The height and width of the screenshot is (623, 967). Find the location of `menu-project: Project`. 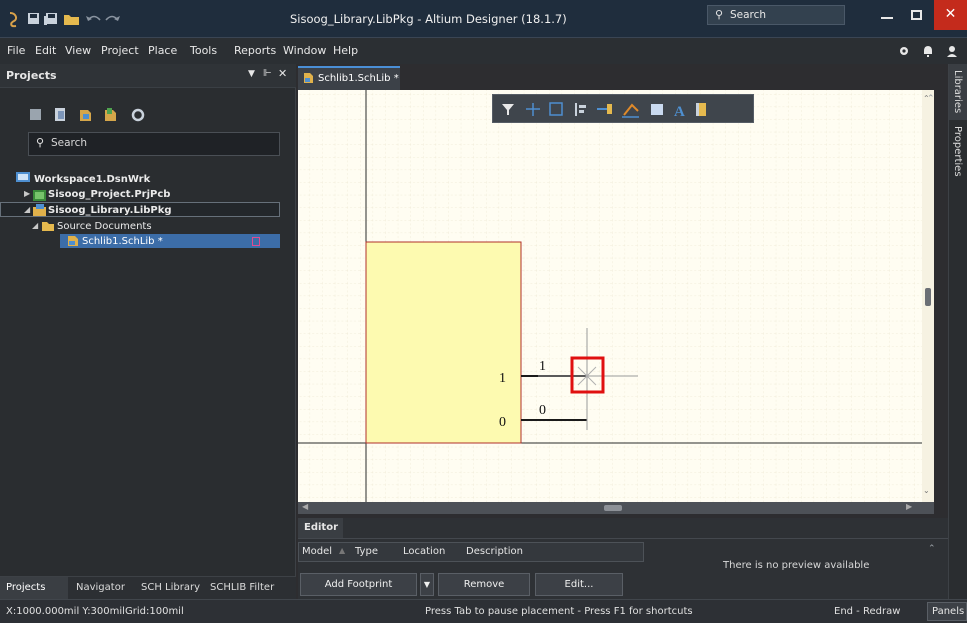

menu-project: Project is located at coordinates (120, 50).